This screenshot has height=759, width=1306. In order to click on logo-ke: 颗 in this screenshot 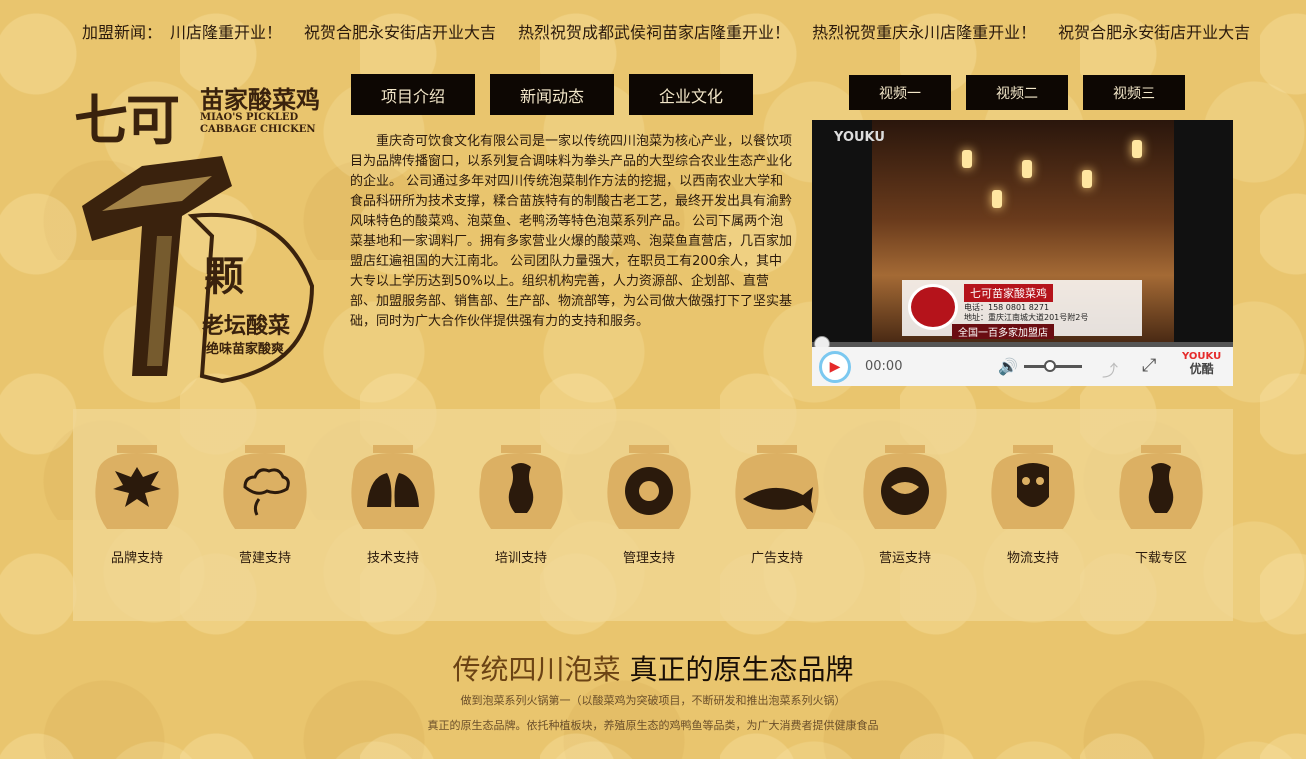, I will do `click(224, 276)`.